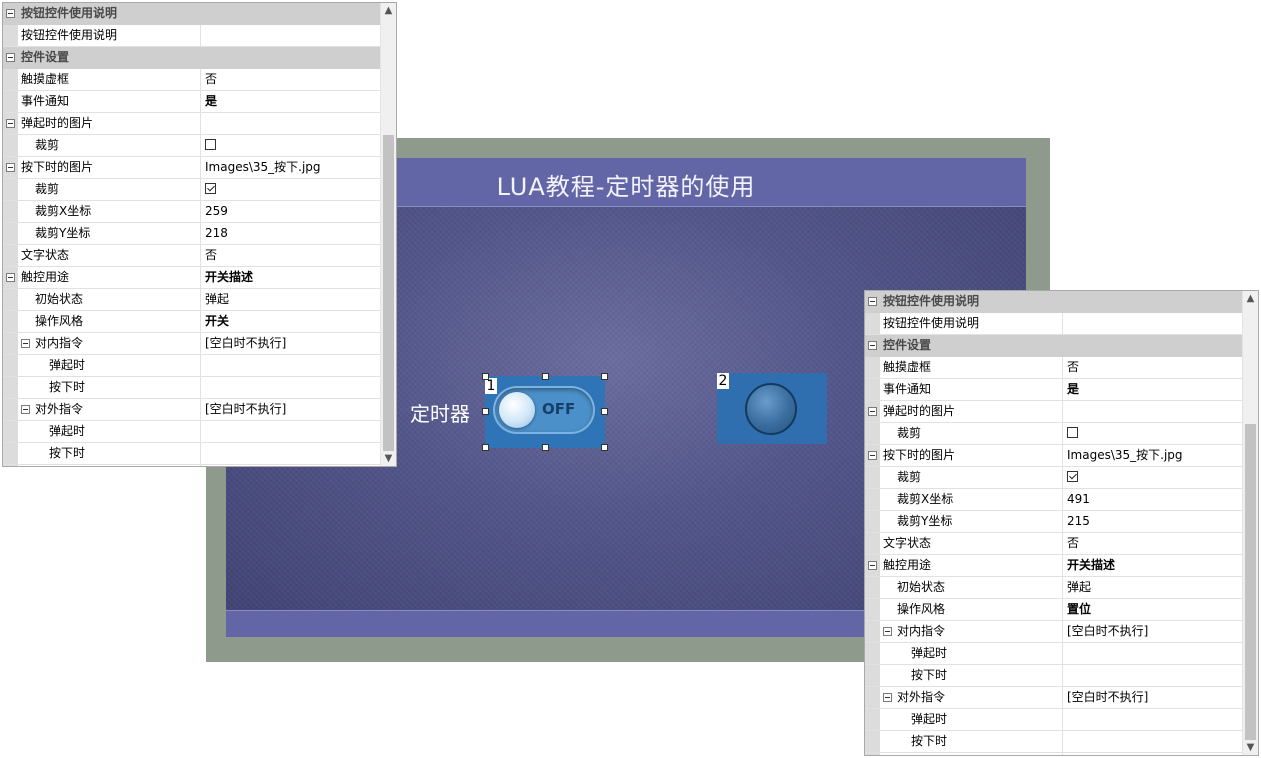 The width and height of the screenshot is (1261, 758). I want to click on property-row: 按钮控件使用说明, so click(1054, 324).